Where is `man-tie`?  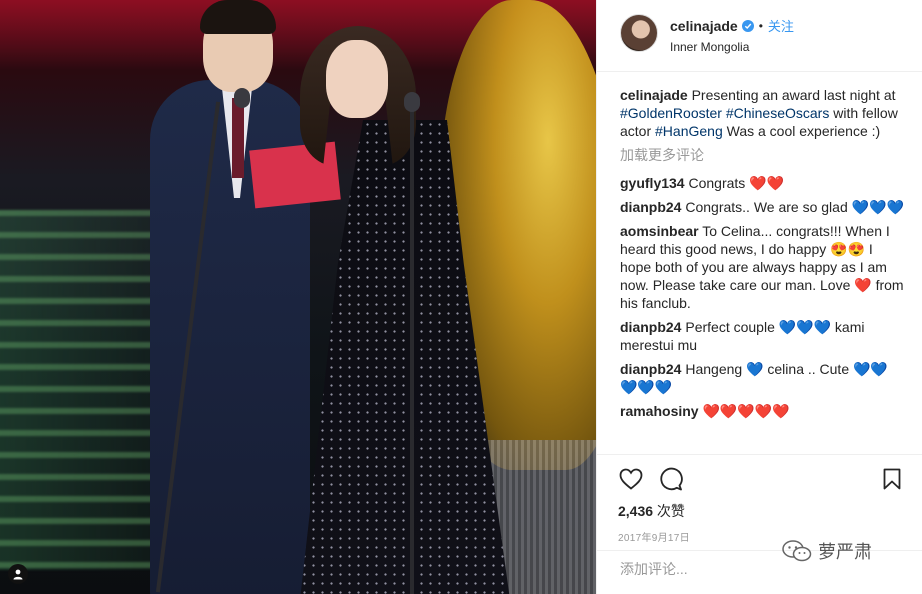
man-tie is located at coordinates (238, 138).